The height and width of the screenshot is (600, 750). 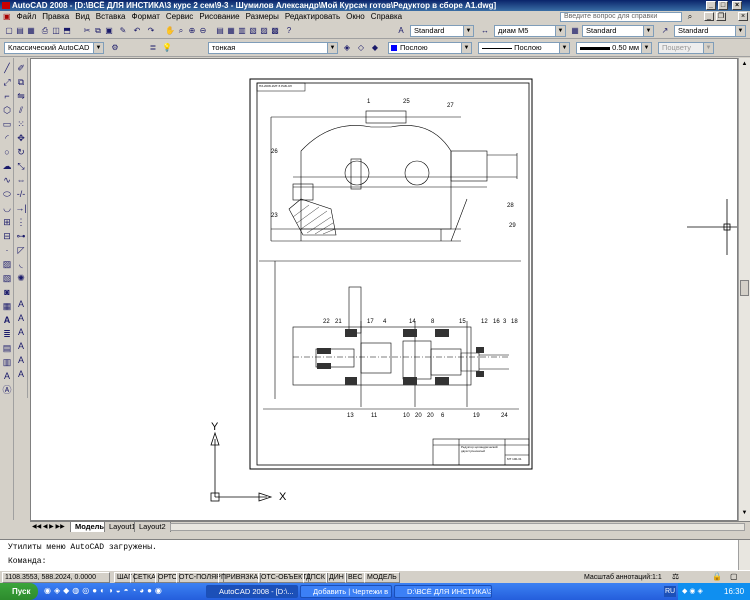 I want to click on construction-line-icon: ⤢, so click(x=7, y=82).